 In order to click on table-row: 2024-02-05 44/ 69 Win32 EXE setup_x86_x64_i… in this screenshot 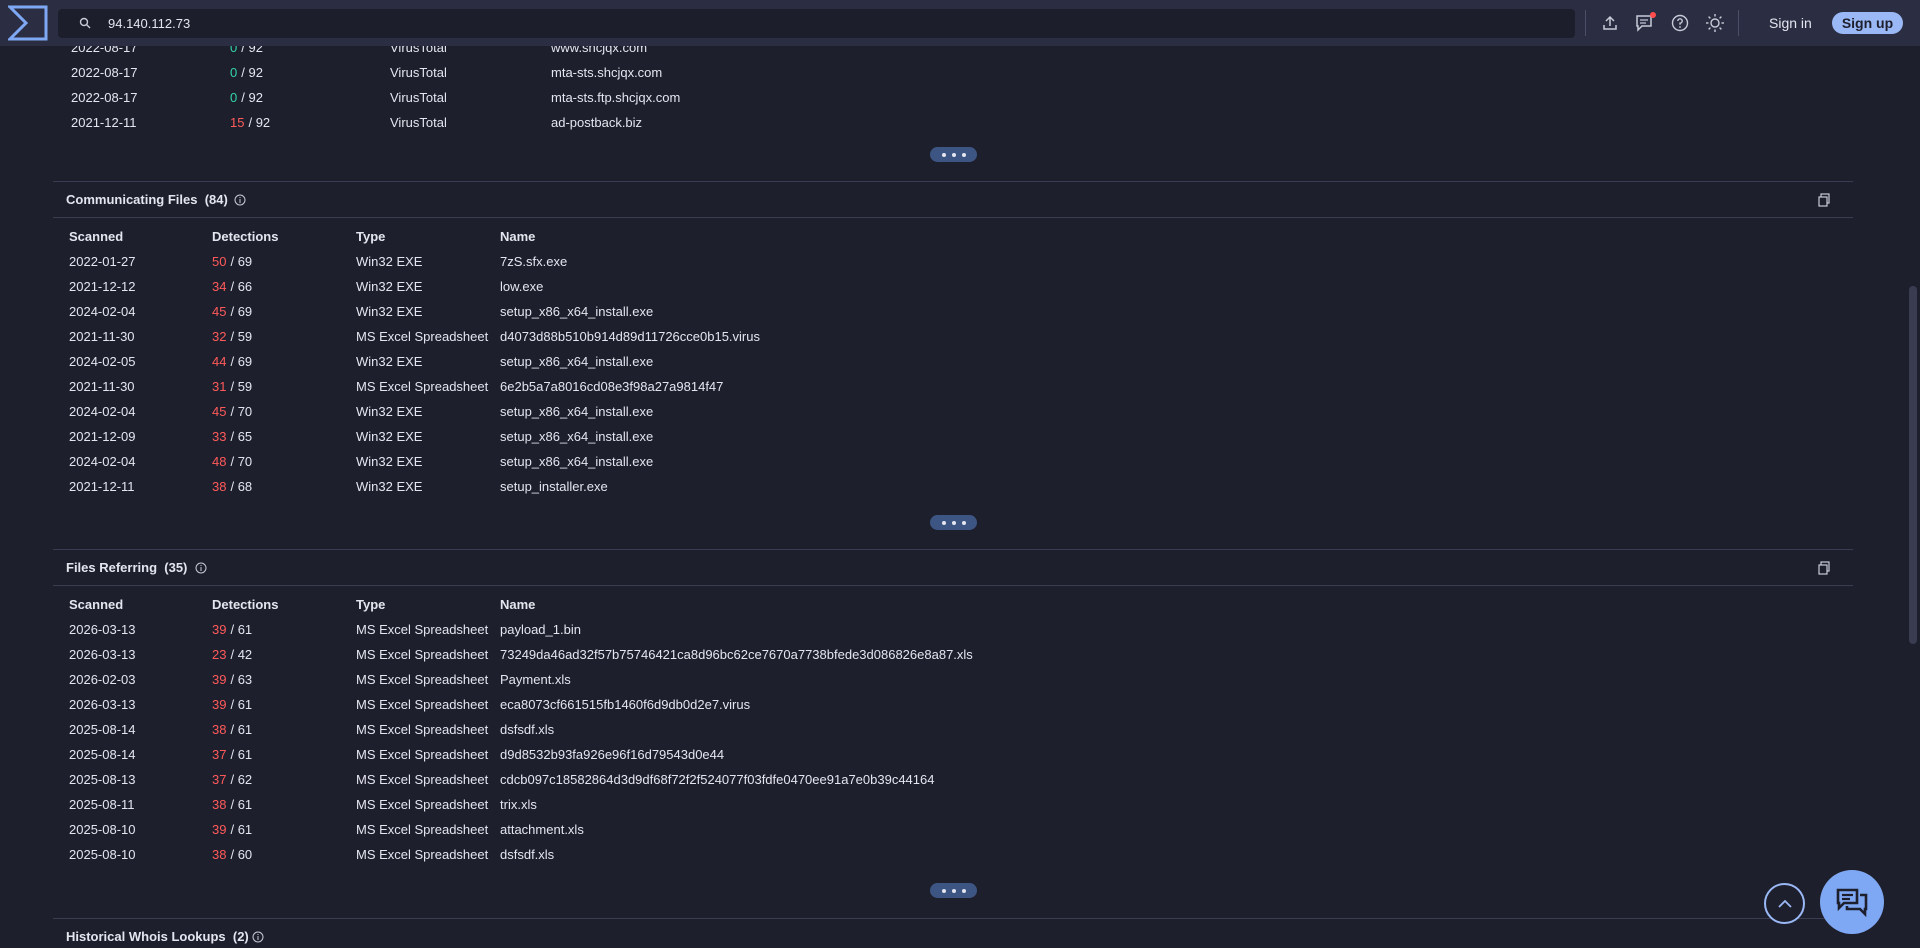, I will do `click(900, 361)`.